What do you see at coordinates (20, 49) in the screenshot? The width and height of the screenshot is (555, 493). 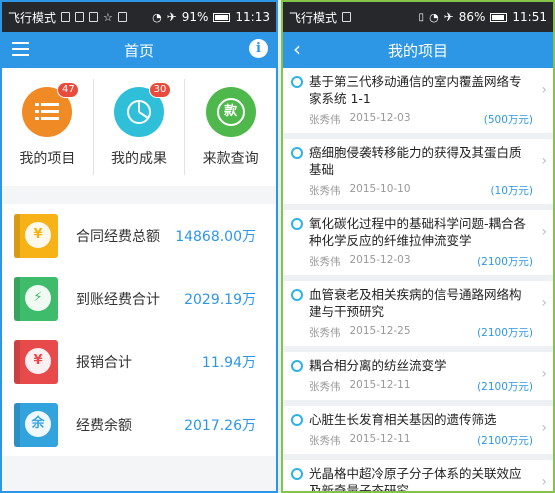 I see `menu-icon` at bounding box center [20, 49].